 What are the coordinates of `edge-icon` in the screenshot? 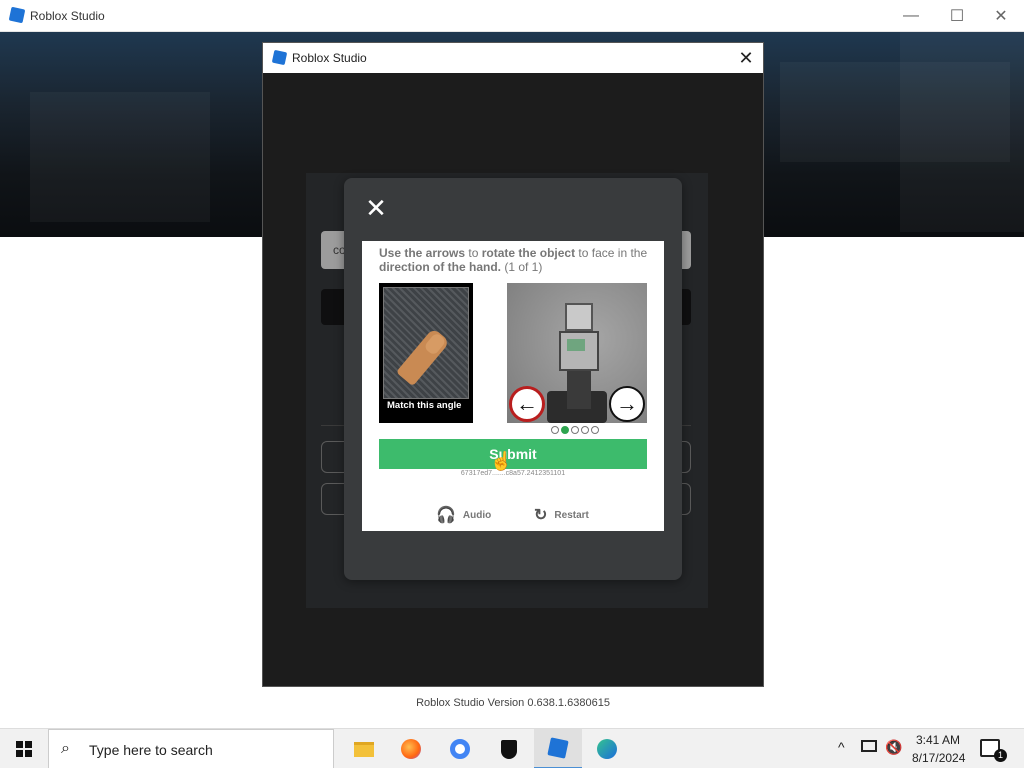 It's located at (607, 749).